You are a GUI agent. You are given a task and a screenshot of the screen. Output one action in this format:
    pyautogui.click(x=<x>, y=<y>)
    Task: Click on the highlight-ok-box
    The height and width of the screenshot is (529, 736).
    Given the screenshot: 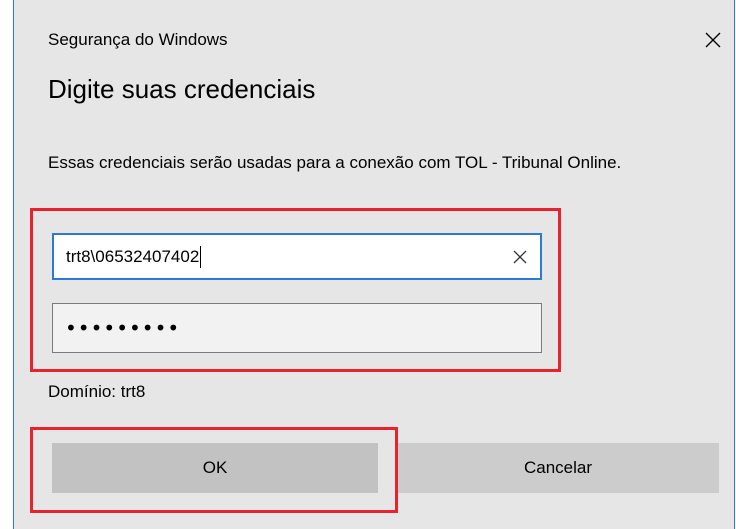 What is the action you would take?
    pyautogui.click(x=214, y=470)
    